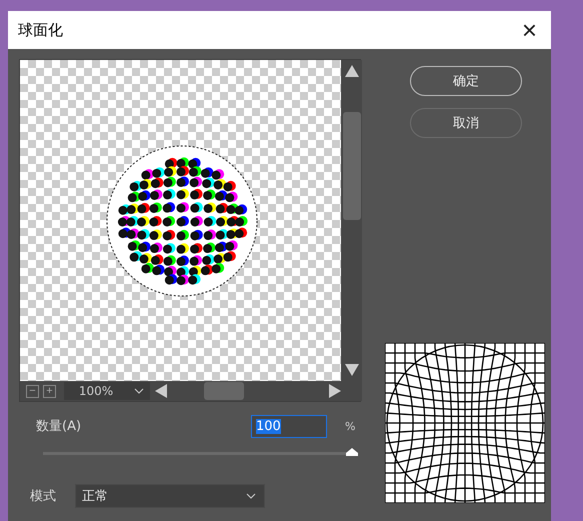 This screenshot has height=521, width=583. Describe the element at coordinates (352, 370) in the screenshot. I see `down-arrow-icon` at that location.